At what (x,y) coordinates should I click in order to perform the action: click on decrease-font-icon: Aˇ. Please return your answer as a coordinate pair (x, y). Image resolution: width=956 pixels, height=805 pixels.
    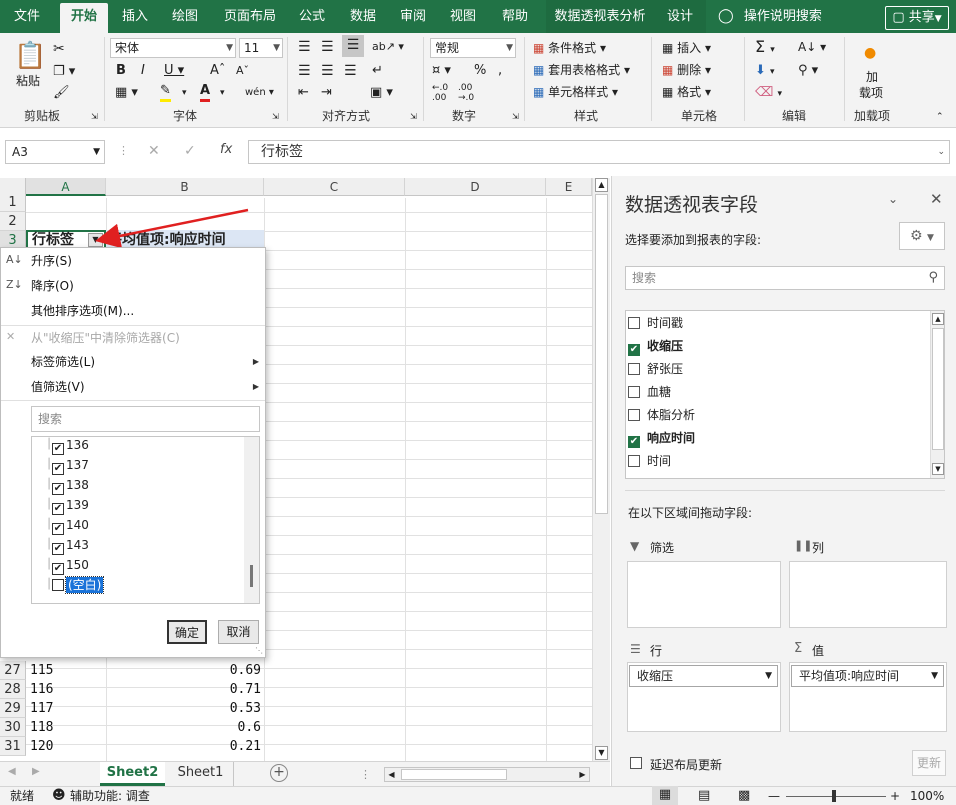
    Looking at the image, I should click on (242, 71).